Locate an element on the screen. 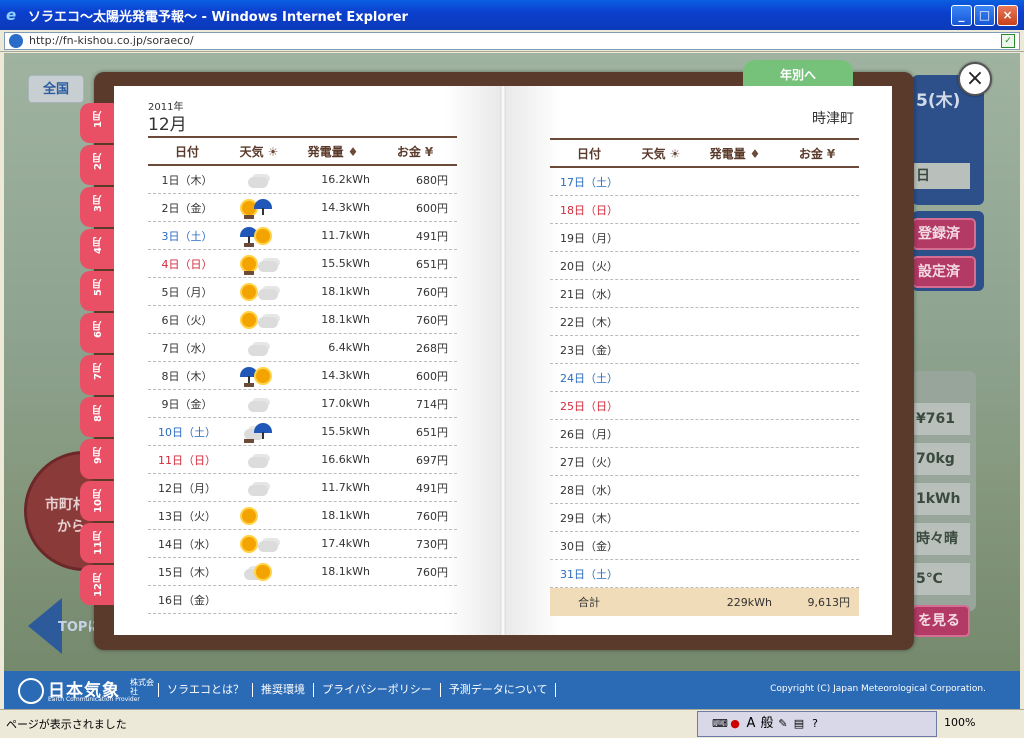 This screenshot has width=1024, height=738. yearly-tab: 年別へ is located at coordinates (798, 74).